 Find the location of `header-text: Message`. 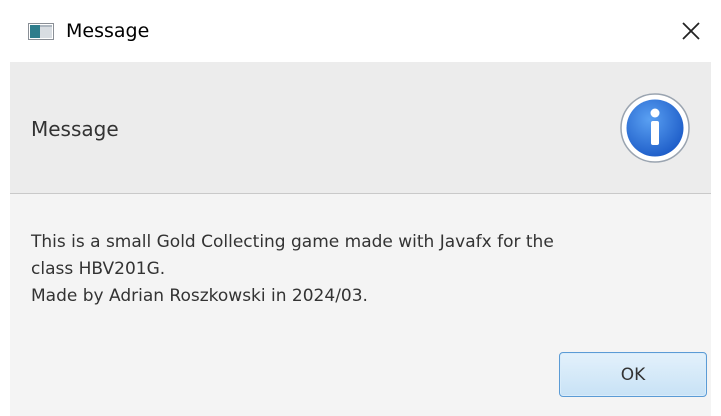

header-text: Message is located at coordinates (75, 129).